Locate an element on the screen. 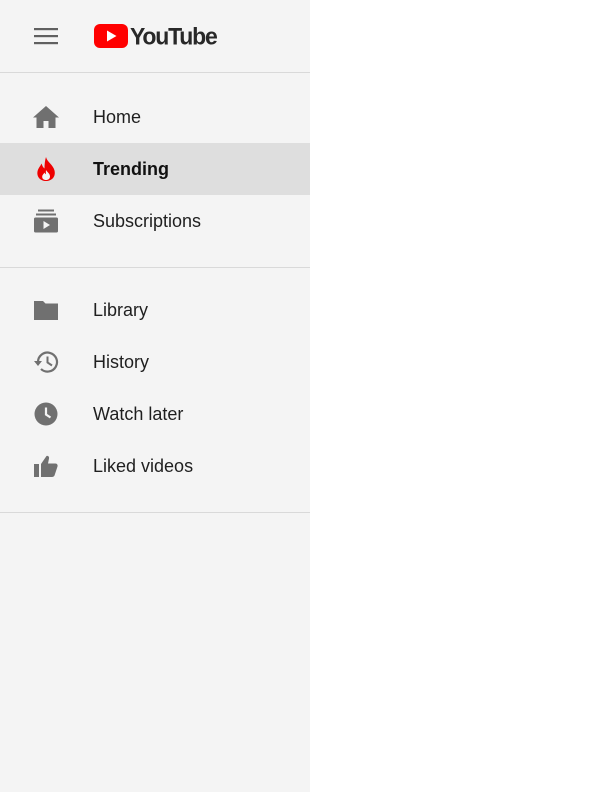  logo-wordmark: YouTube is located at coordinates (174, 35).